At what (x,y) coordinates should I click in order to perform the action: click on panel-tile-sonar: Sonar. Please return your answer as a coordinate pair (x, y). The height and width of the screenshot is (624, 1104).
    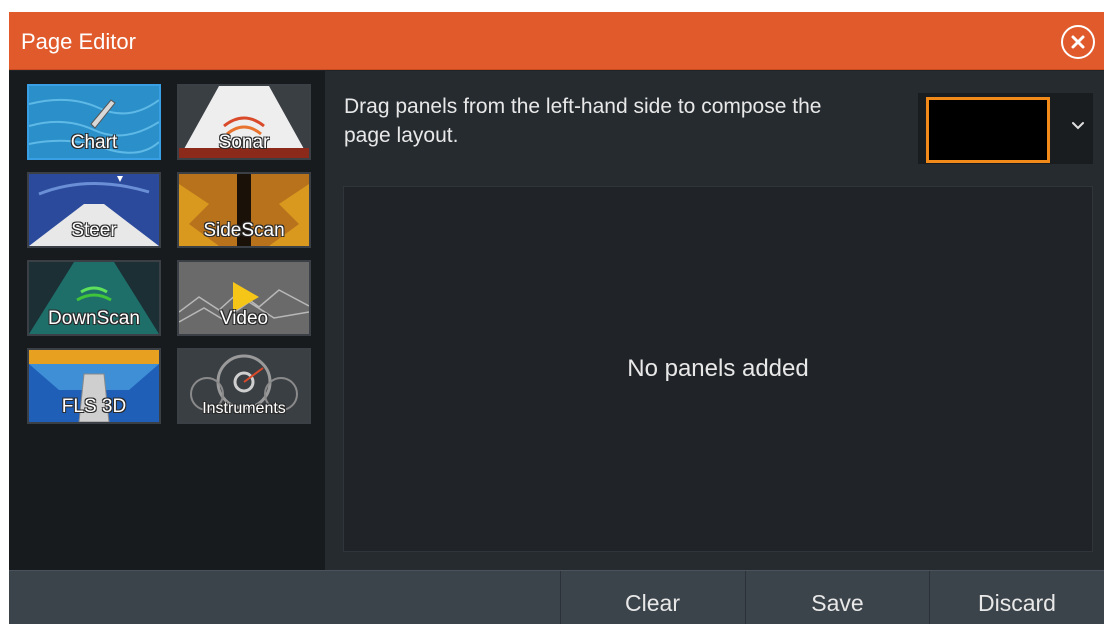
    Looking at the image, I should click on (244, 122).